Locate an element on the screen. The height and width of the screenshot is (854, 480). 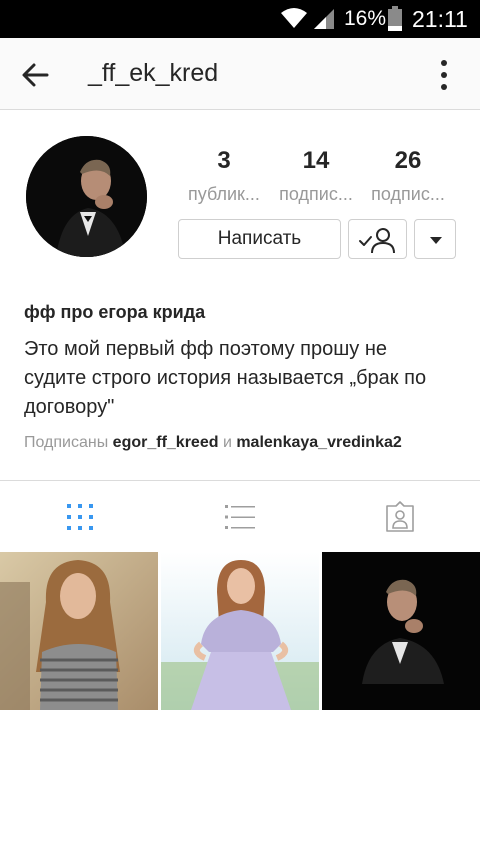
wifi-icon is located at coordinates (294, 18).